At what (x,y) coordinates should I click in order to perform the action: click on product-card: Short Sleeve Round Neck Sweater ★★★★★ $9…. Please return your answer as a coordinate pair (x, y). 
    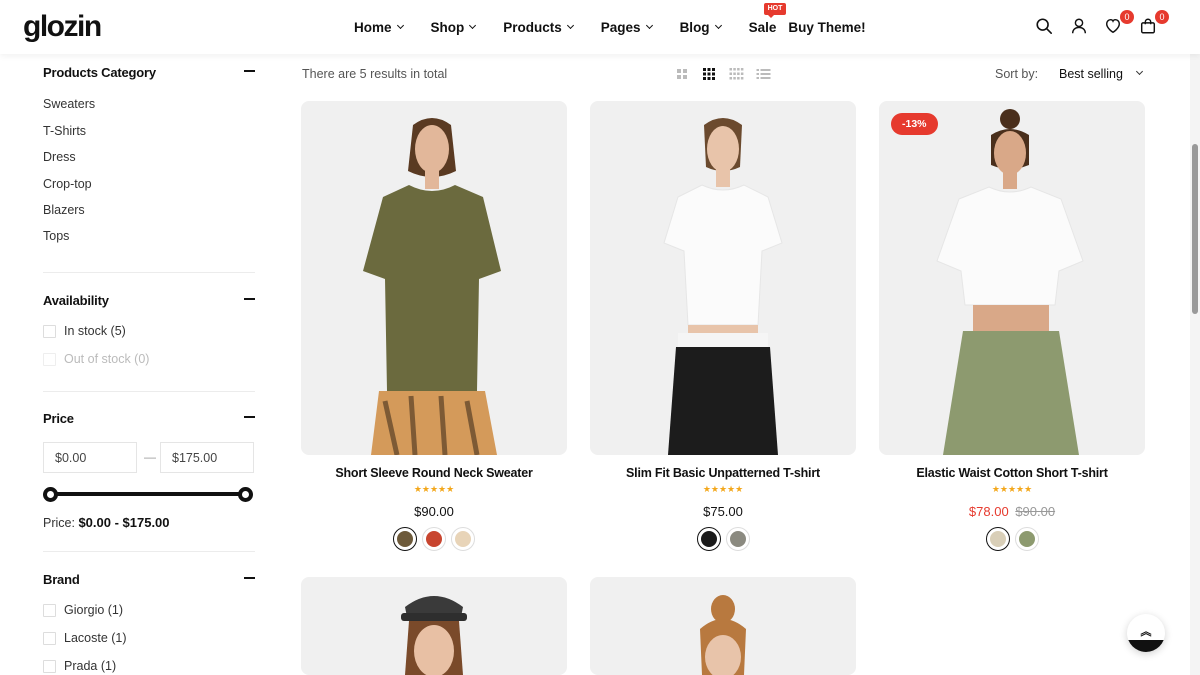
    Looking at the image, I should click on (434, 326).